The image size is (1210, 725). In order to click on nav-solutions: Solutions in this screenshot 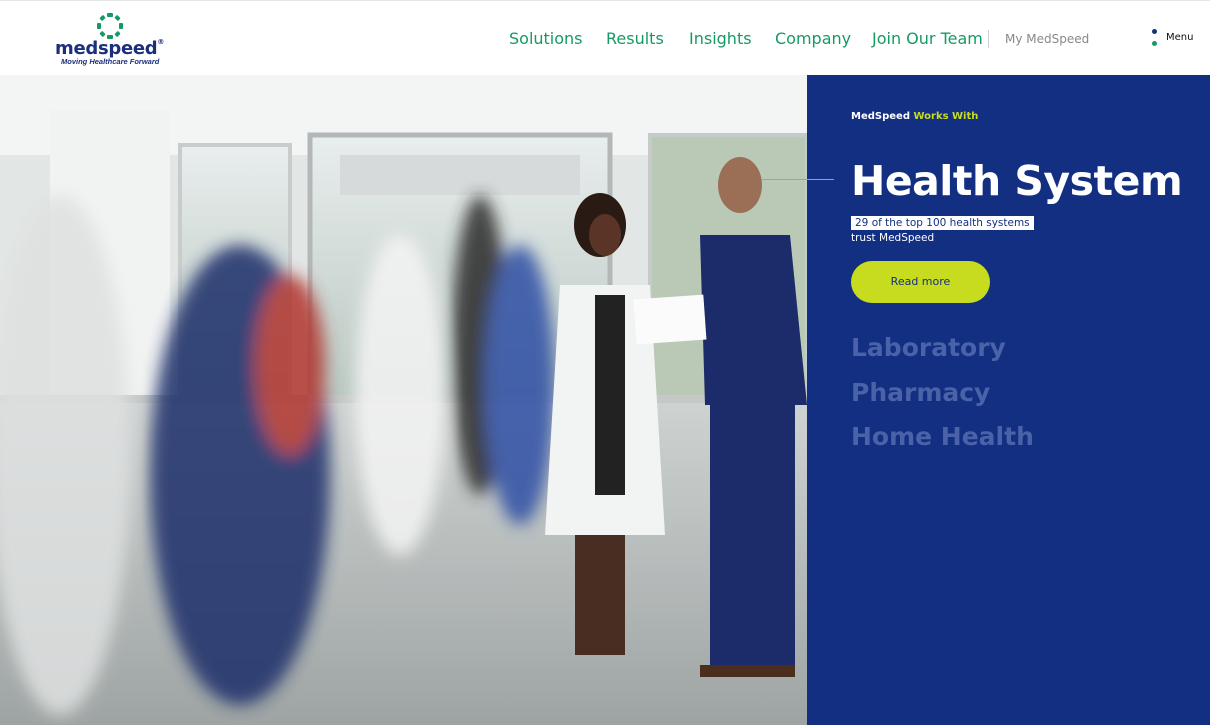, I will do `click(546, 38)`.